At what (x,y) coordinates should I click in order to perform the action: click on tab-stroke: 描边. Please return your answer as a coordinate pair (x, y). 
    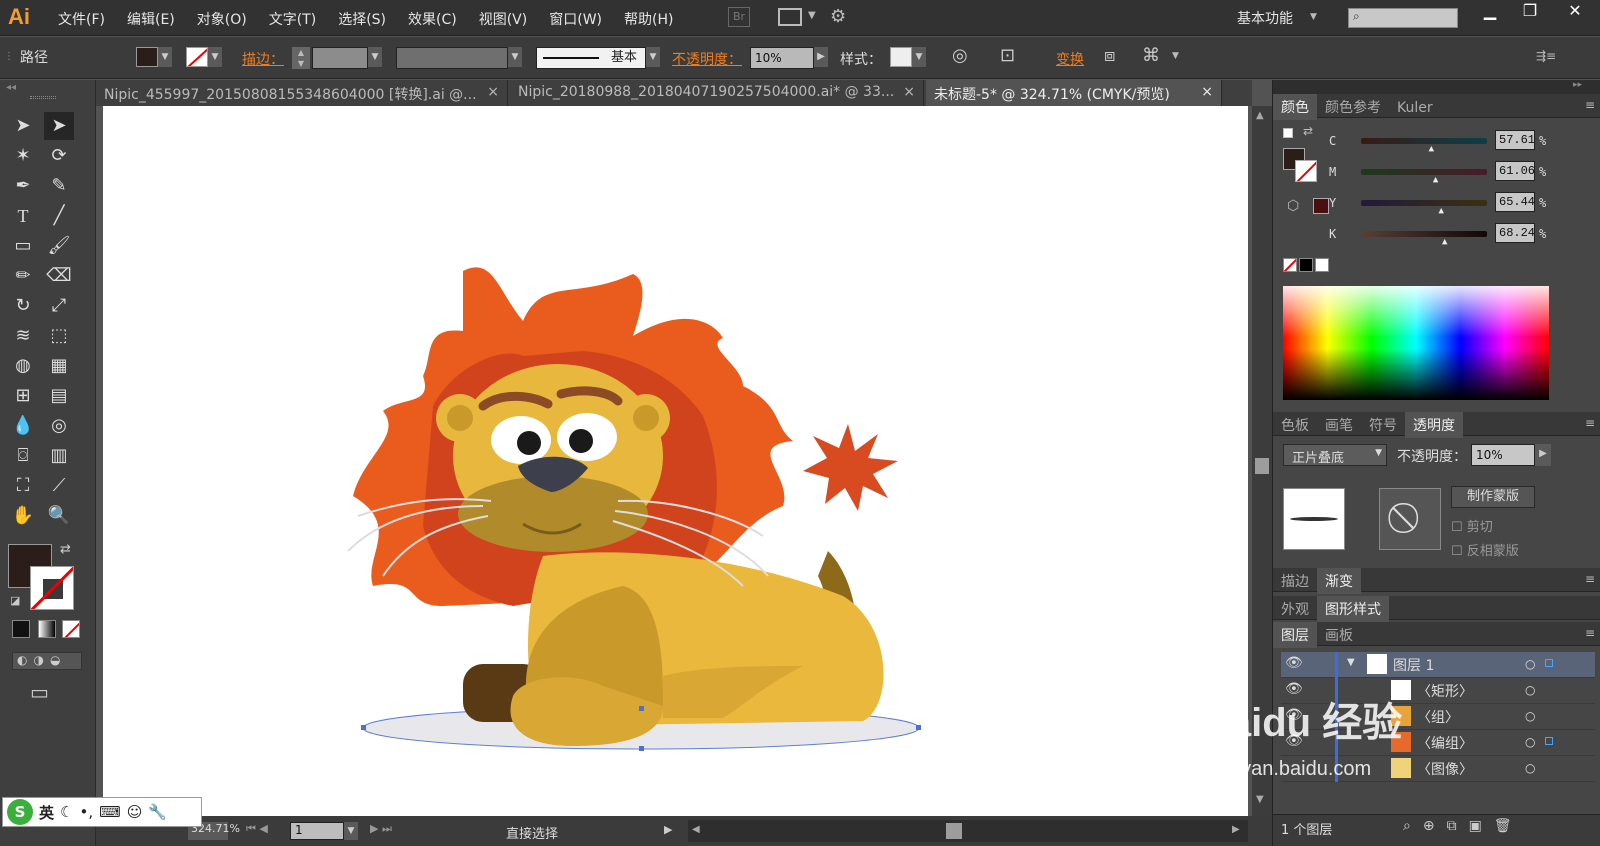
    Looking at the image, I should click on (1295, 581).